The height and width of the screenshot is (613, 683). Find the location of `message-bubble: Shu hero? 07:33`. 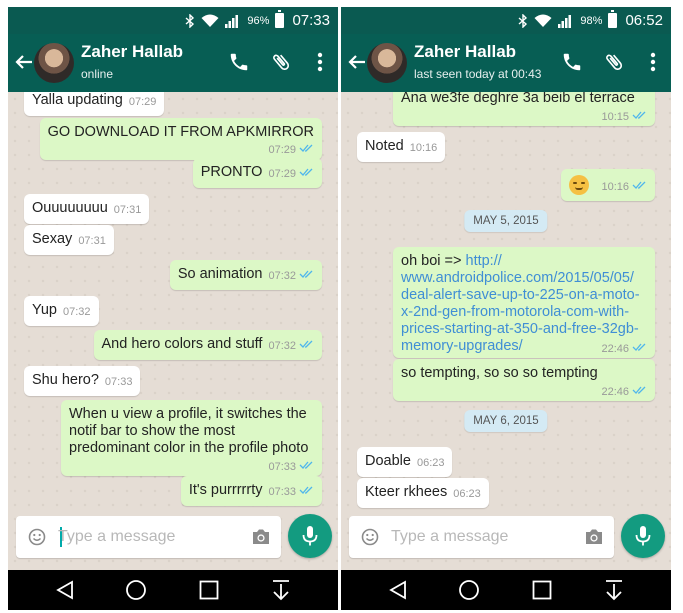

message-bubble: Shu hero? 07:33 is located at coordinates (82, 381).